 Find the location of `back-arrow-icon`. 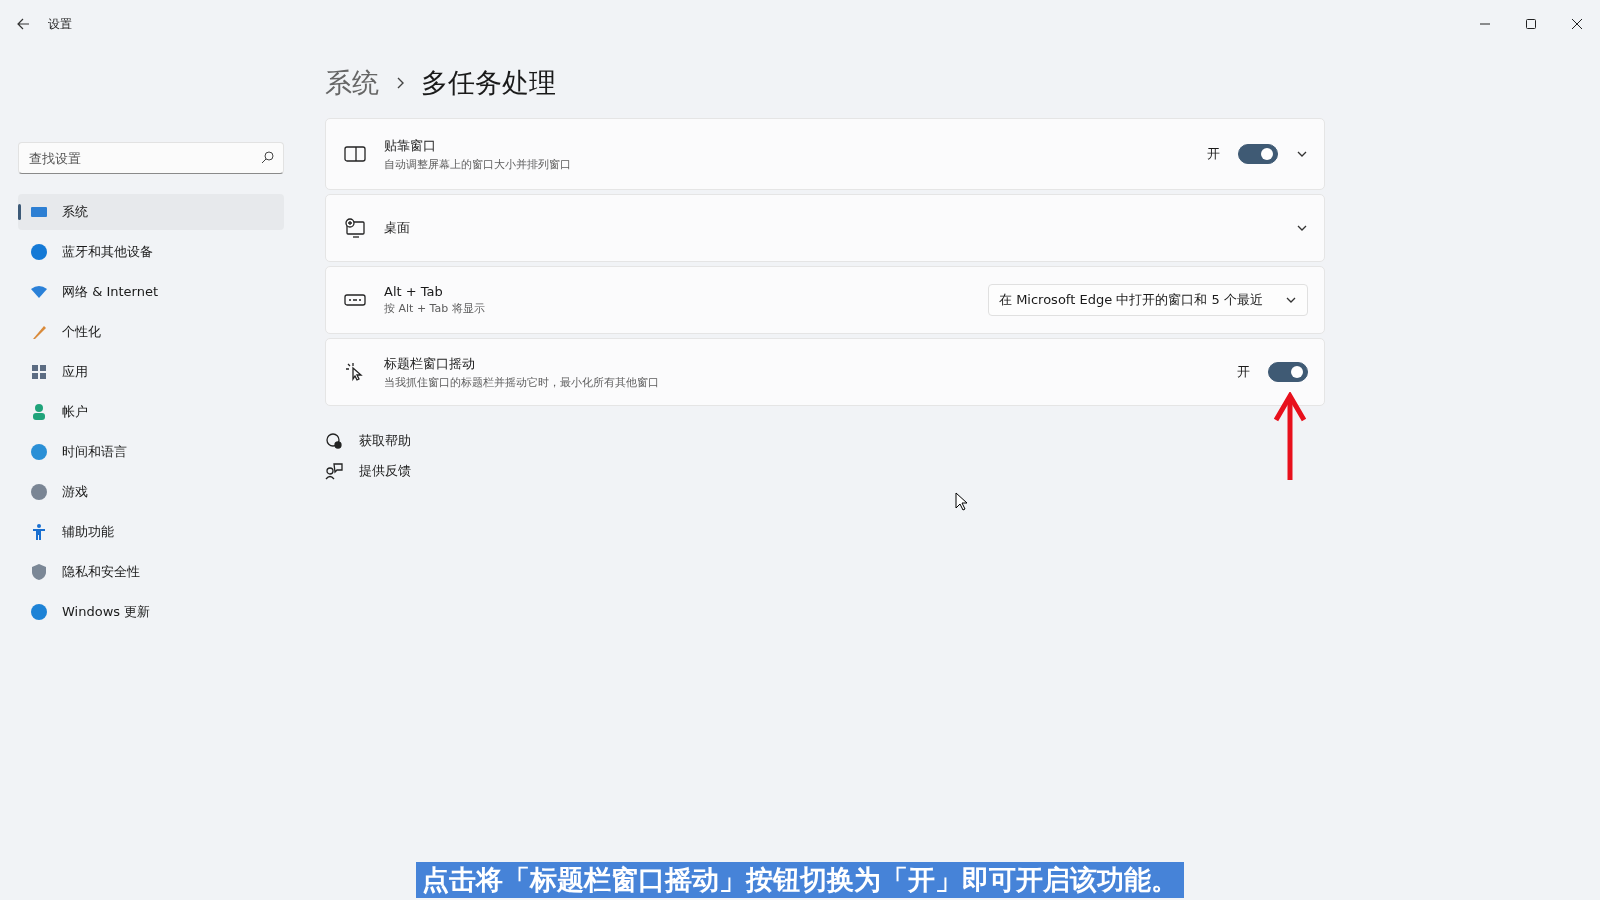

back-arrow-icon is located at coordinates (23, 24).